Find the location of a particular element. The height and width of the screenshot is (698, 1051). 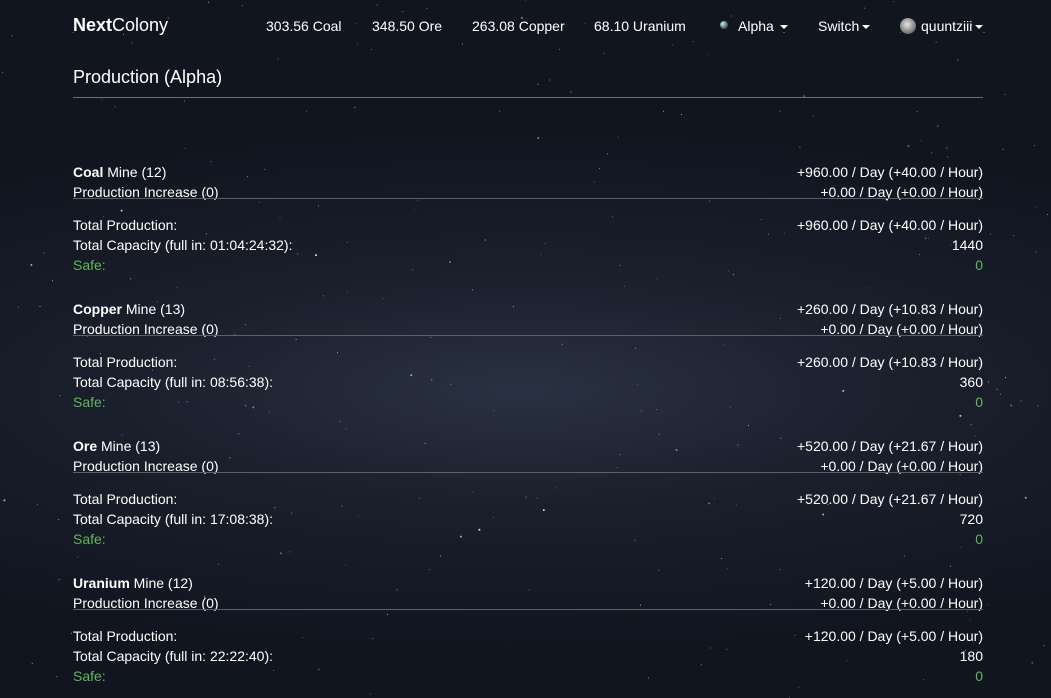

mine-name: Uranium is located at coordinates (101, 583).